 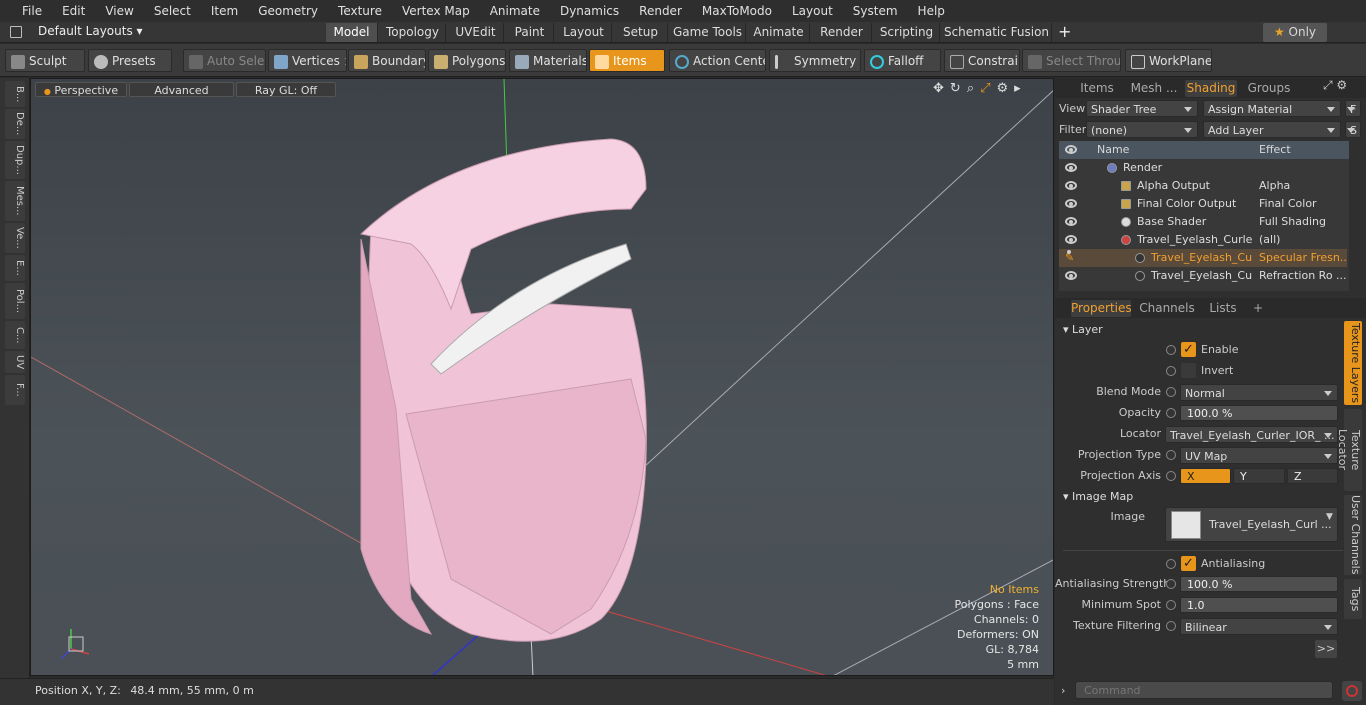 What do you see at coordinates (1101, 308) in the screenshot?
I see `tab-properties: Properties` at bounding box center [1101, 308].